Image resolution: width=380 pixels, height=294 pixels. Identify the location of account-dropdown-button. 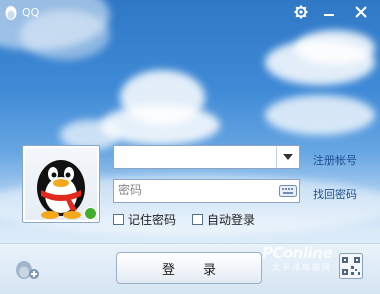
(287, 157).